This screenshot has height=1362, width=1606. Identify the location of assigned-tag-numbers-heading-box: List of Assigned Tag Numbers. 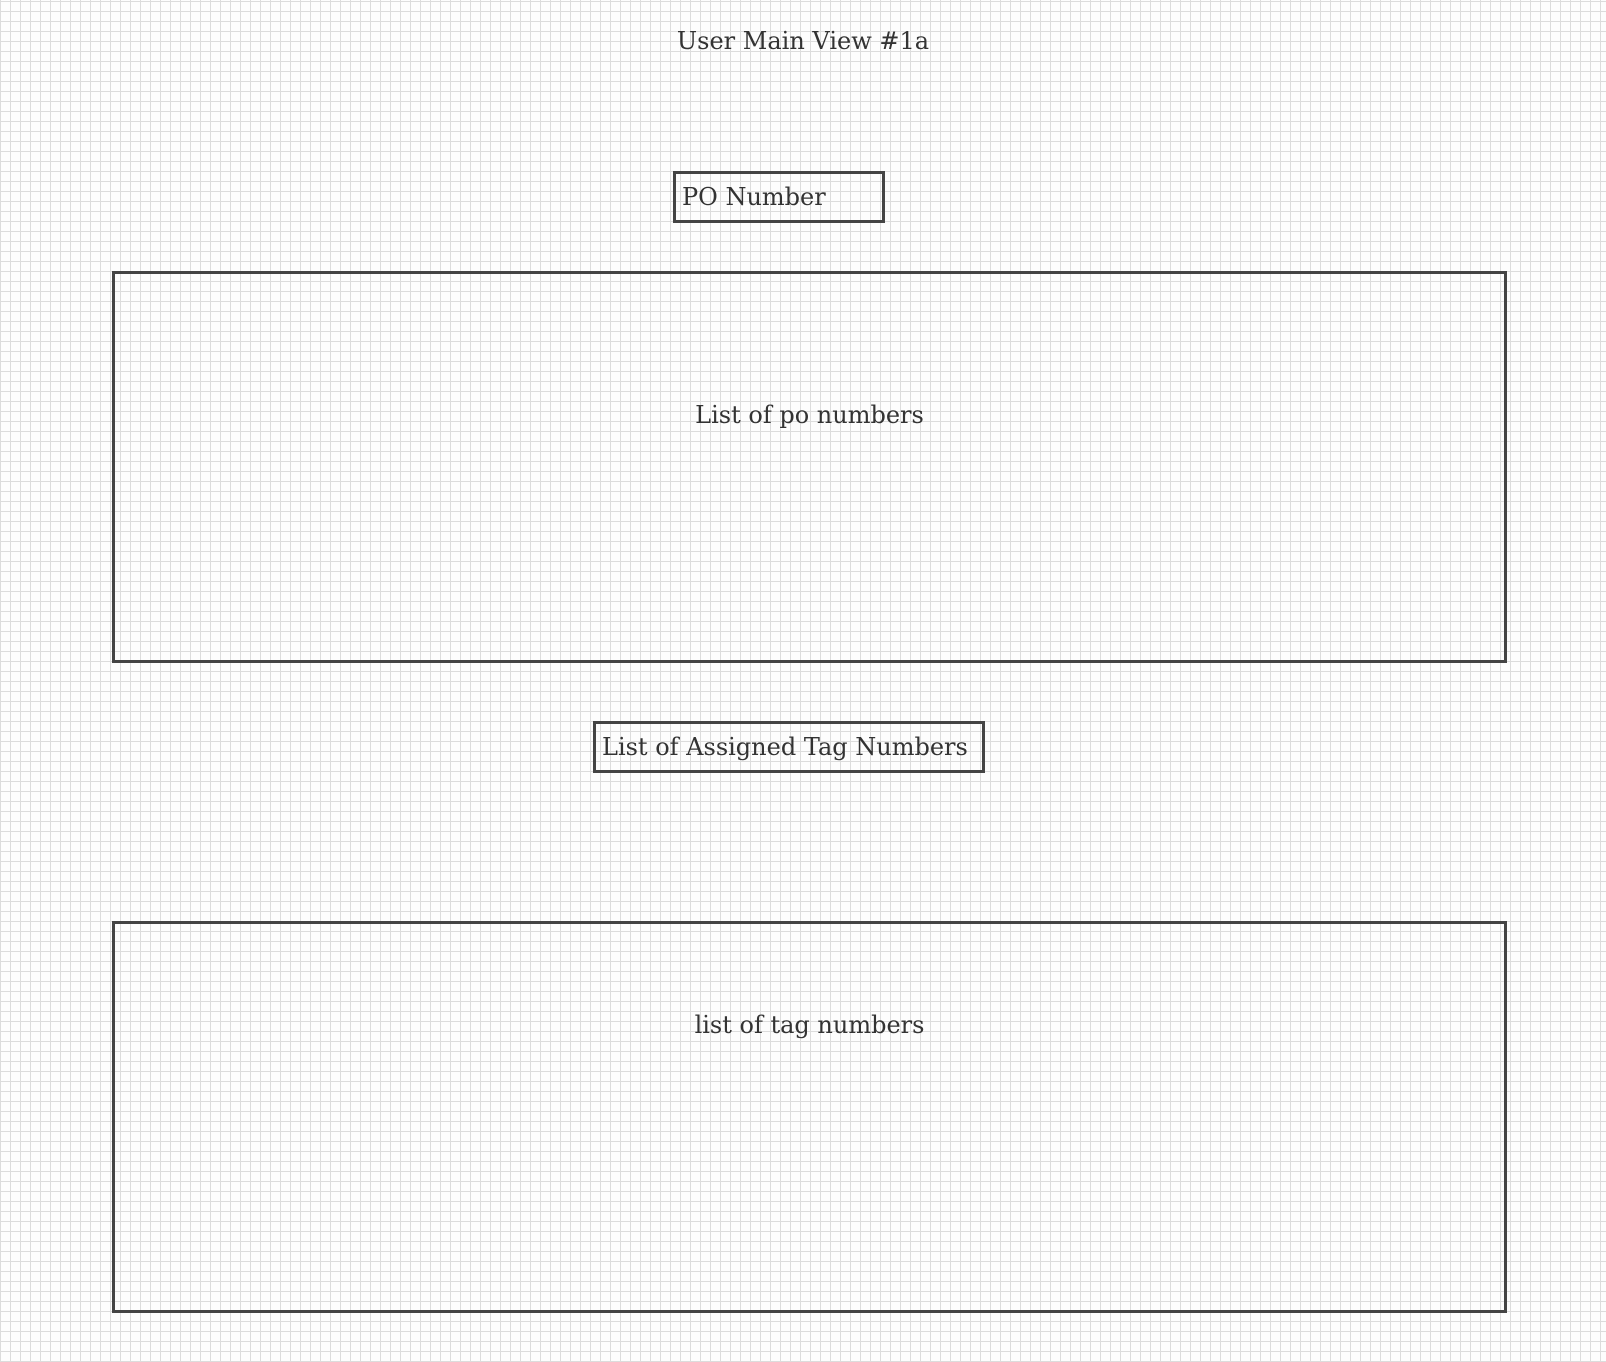
(789, 747).